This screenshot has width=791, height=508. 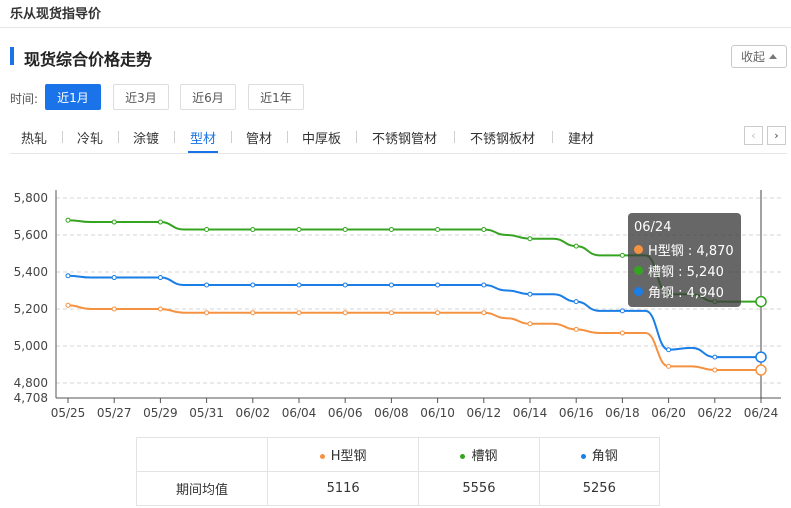 I want to click on y-tick-label: 4,800, so click(x=31, y=383).